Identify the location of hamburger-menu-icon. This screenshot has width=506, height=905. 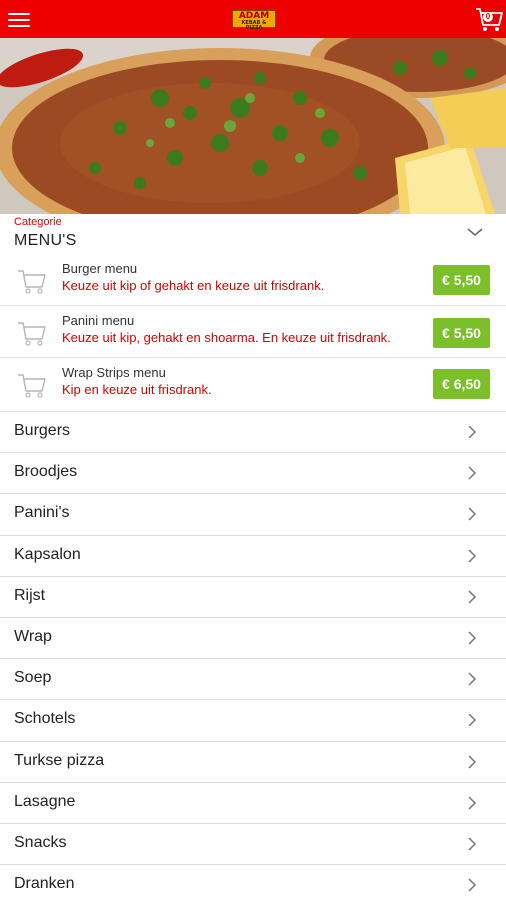
(20, 19).